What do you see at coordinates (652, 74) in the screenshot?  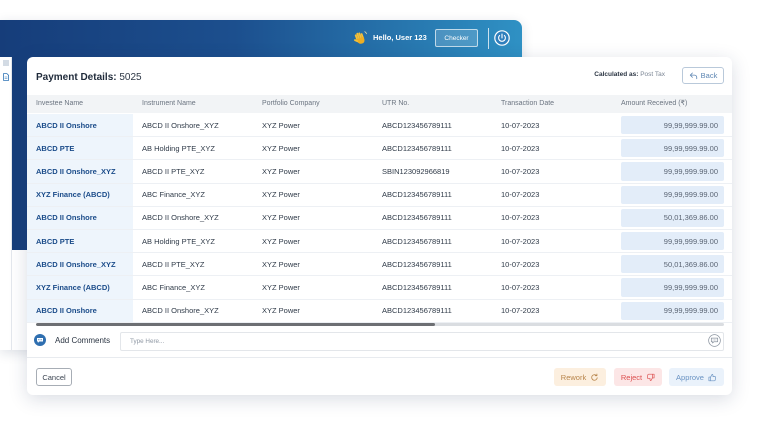 I see `calculation-basis-value: Post Tax` at bounding box center [652, 74].